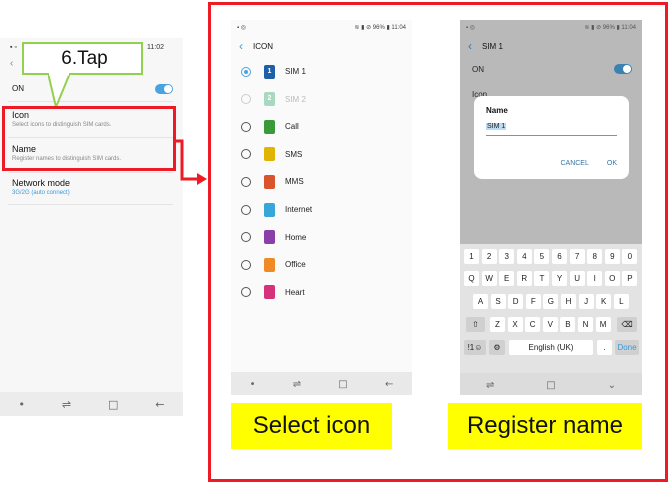 This screenshot has width=671, height=485. Describe the element at coordinates (612, 385) in the screenshot. I see `hide-keyboard-icon: ⌄` at that location.